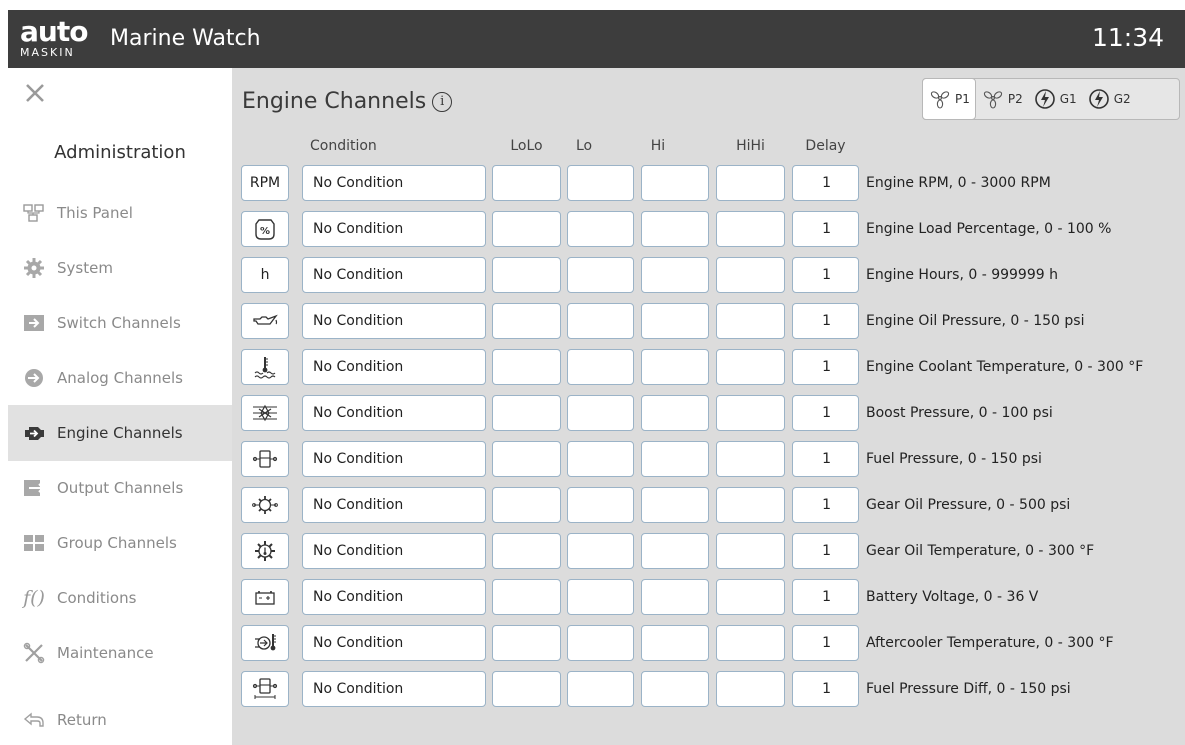 The image size is (1185, 745). I want to click on gear-oil-temp-icon, so click(265, 551).